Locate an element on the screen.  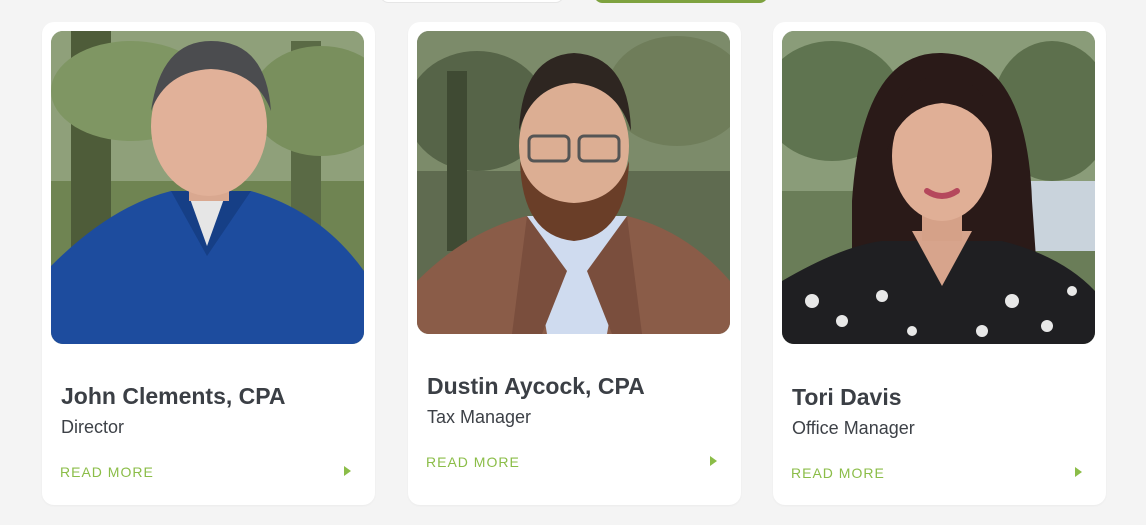
filter-button-active is located at coordinates (681, 1).